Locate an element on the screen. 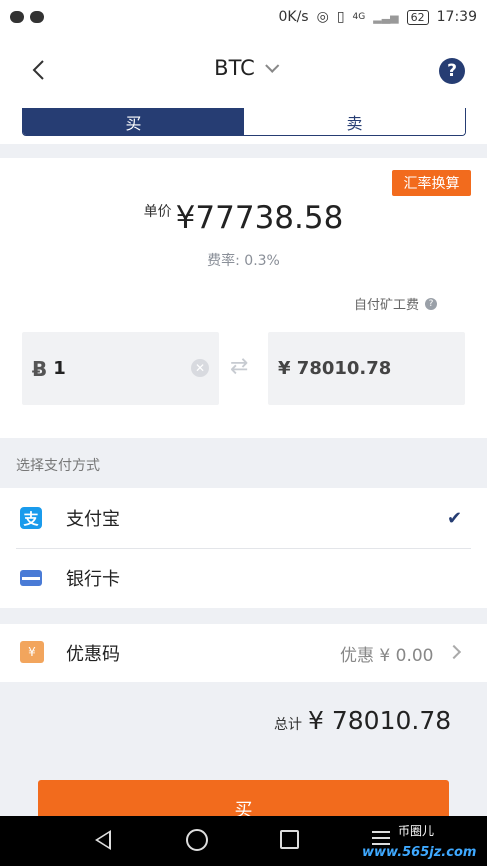  payment-method-header: 选择支付方式 is located at coordinates (58, 466).